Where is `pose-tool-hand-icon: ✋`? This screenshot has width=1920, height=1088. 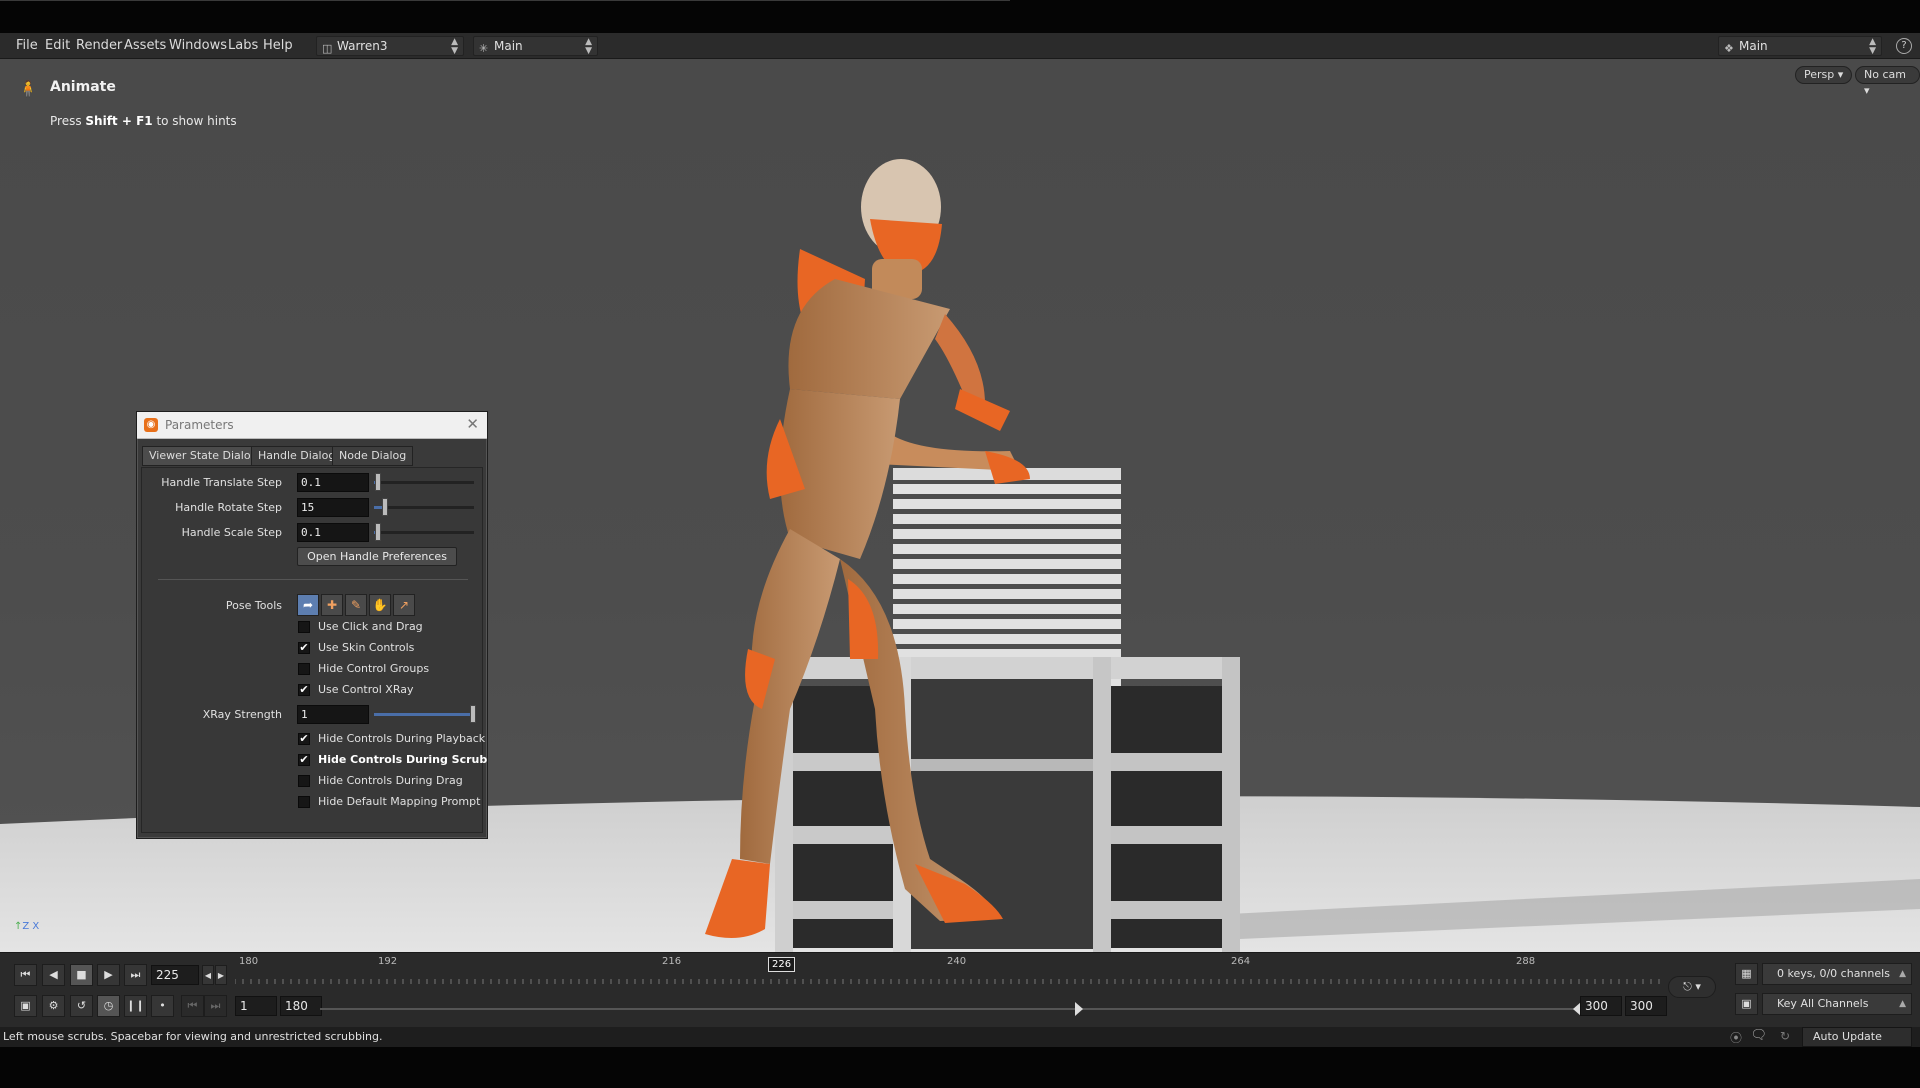
pose-tool-hand-icon: ✋ is located at coordinates (380, 605).